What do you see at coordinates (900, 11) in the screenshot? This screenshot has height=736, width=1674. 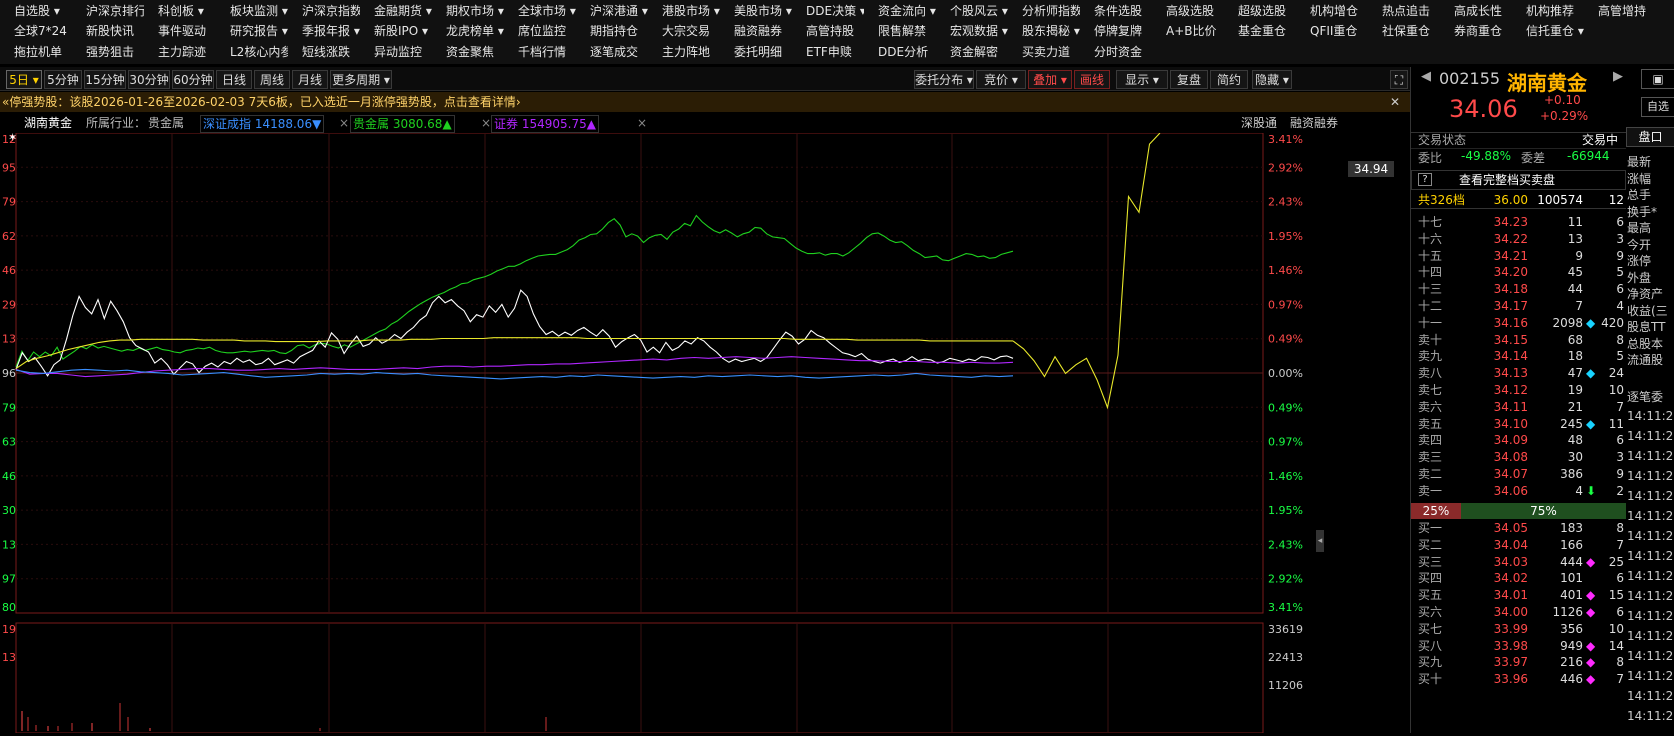 I see `menu-item: 资金流向 ▾` at bounding box center [900, 11].